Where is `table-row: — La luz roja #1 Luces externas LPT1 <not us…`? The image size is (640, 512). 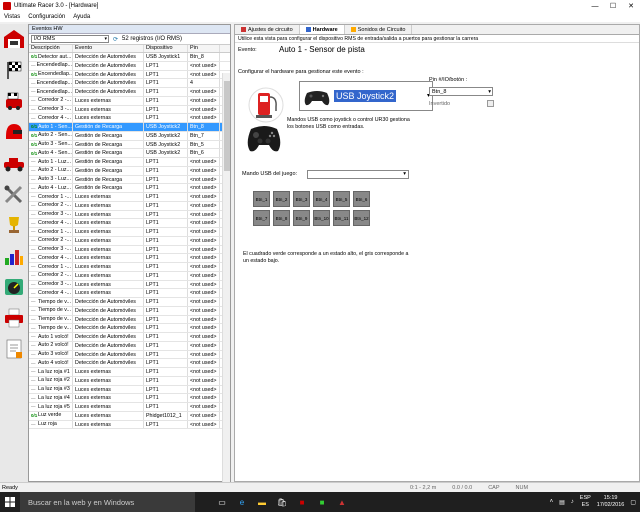
table-row: — La luz roja #1 Luces externas LPT1 <not us… is located at coordinates (129, 372).